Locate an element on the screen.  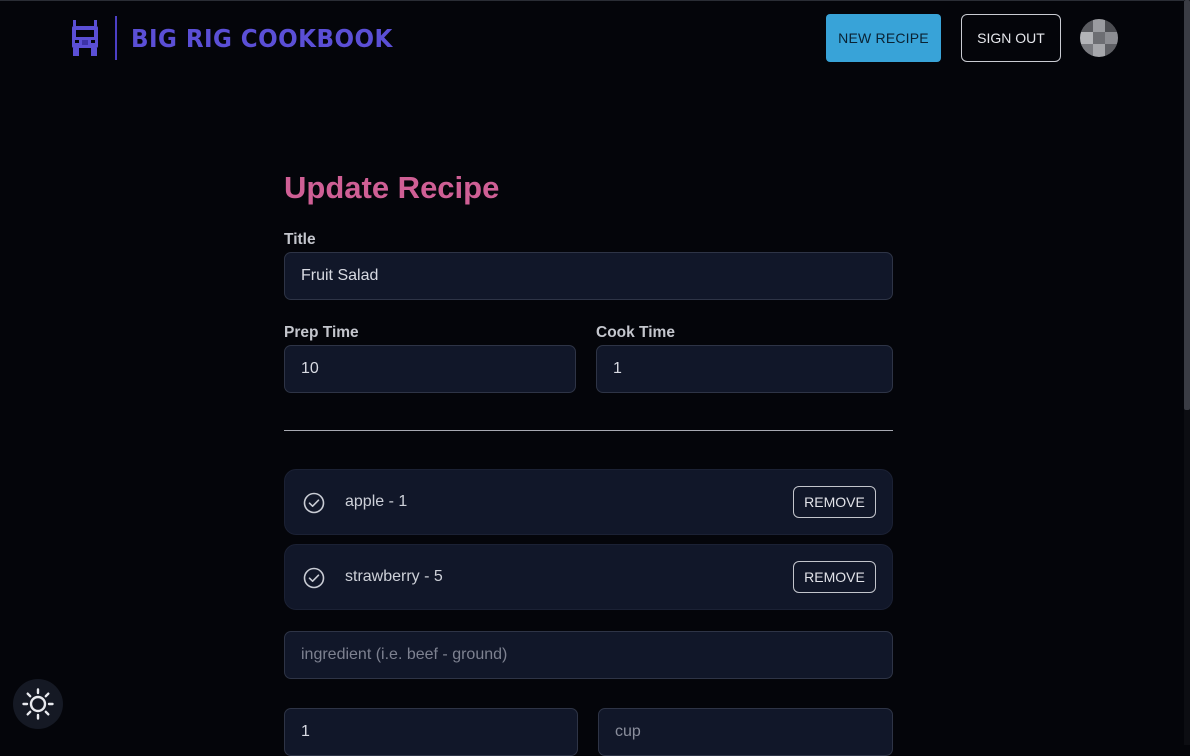
user-avatar is located at coordinates (1099, 38).